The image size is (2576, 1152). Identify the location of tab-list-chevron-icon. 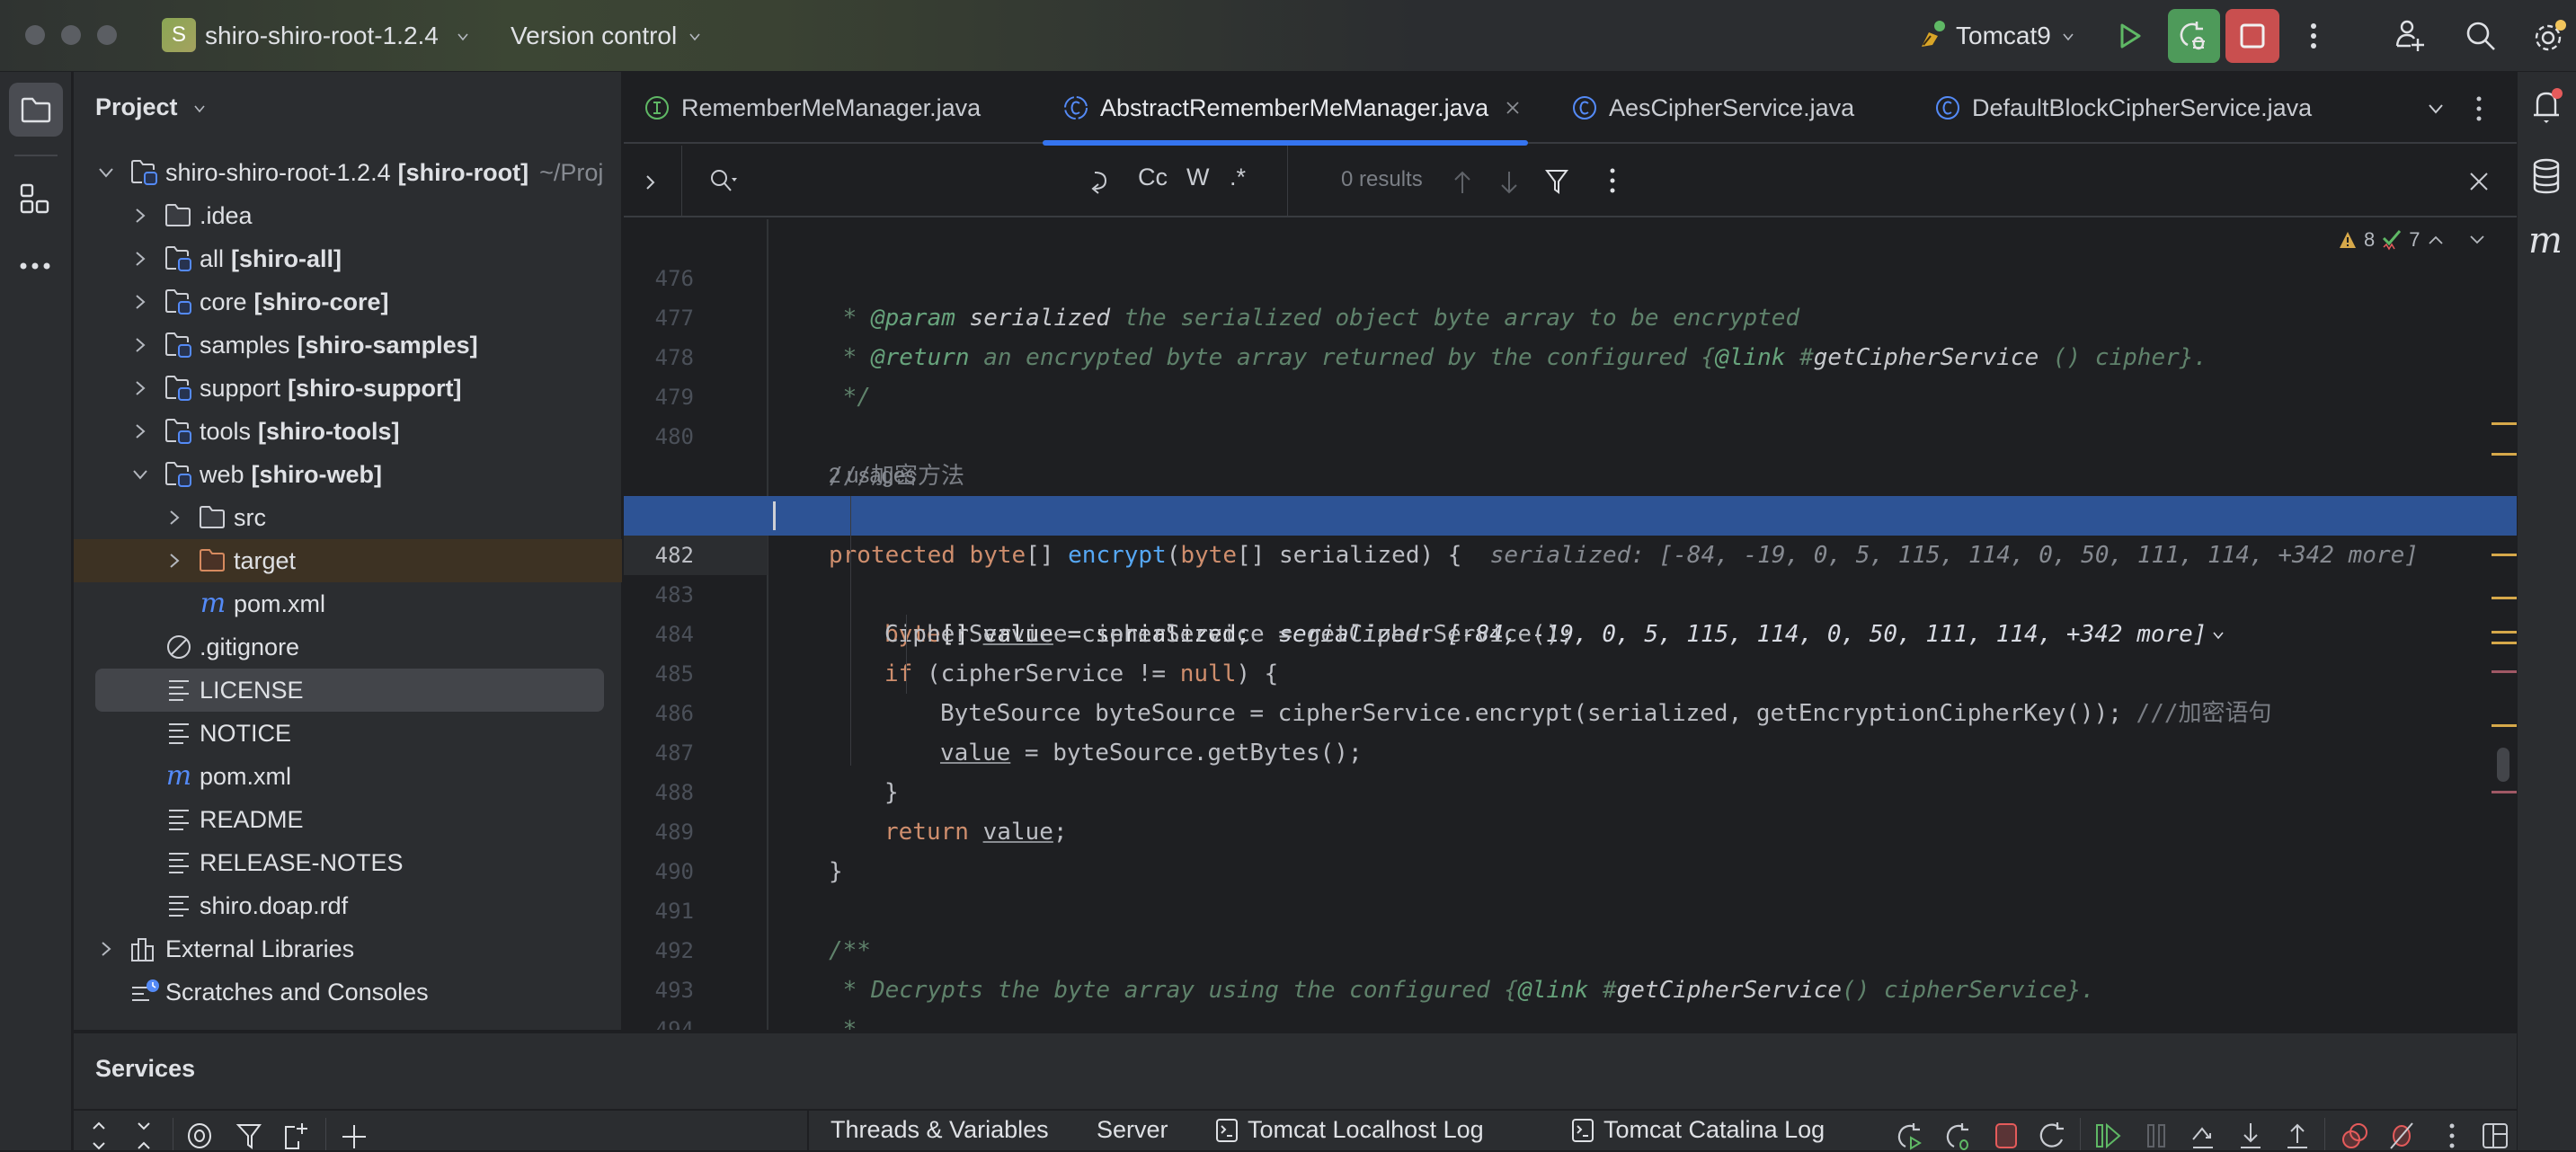
(2436, 109).